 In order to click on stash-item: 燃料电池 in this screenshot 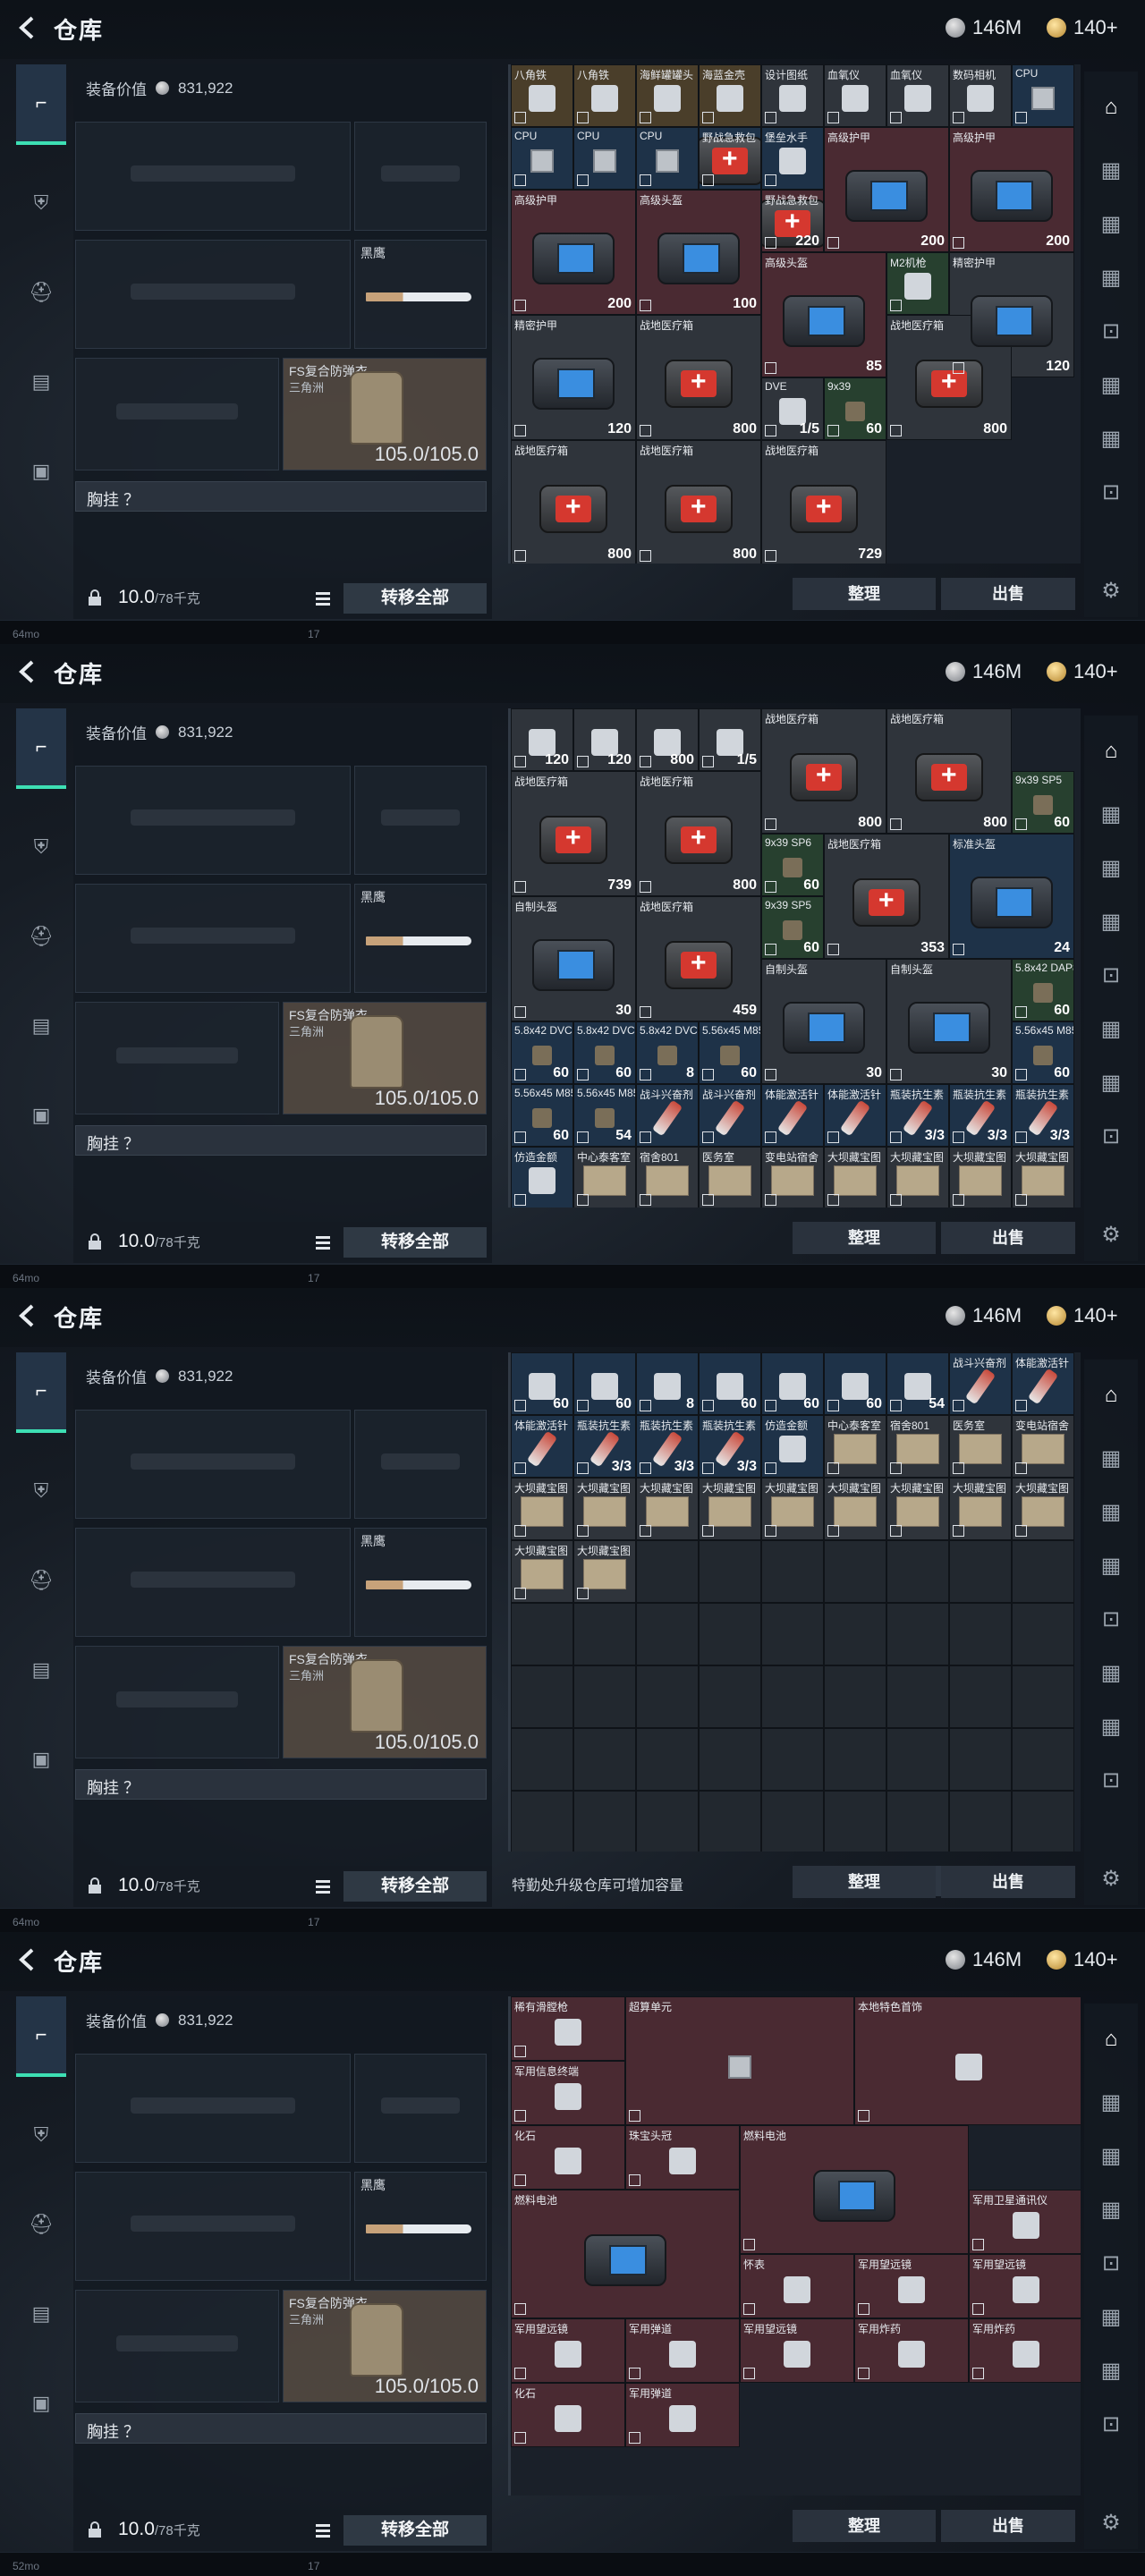, I will do `click(625, 2254)`.